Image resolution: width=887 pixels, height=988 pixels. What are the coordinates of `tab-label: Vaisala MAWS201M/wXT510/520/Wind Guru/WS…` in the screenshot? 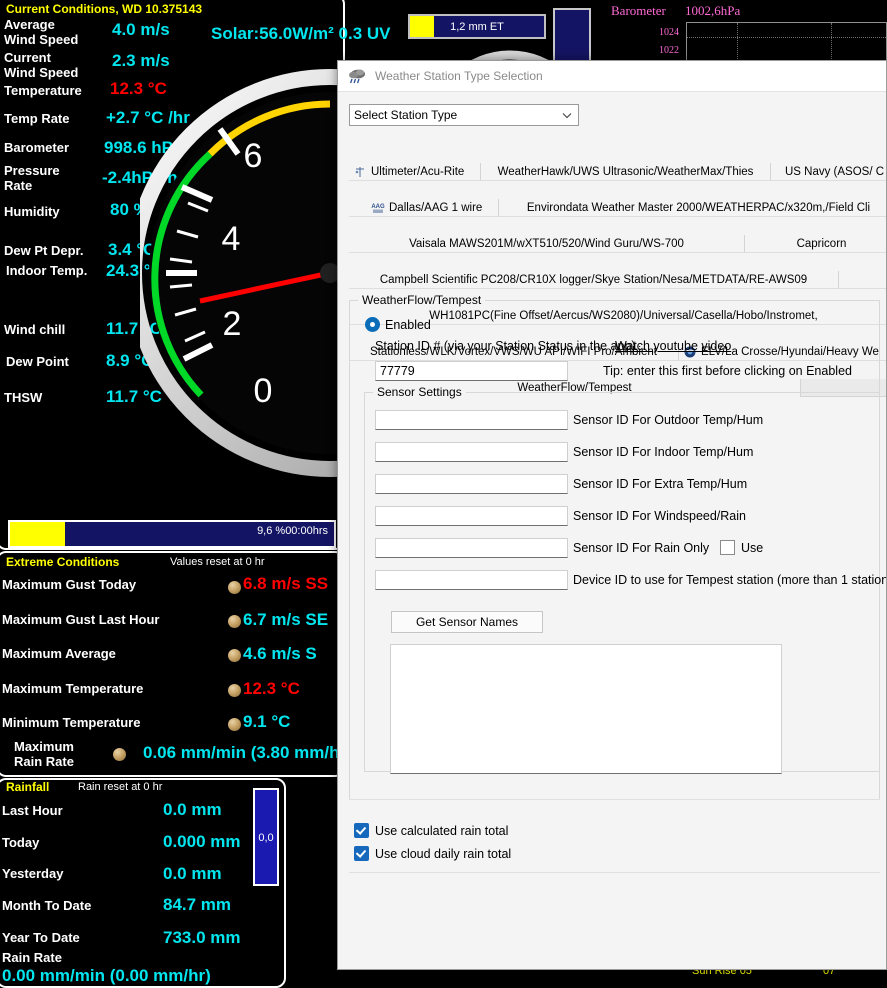 It's located at (546, 243).